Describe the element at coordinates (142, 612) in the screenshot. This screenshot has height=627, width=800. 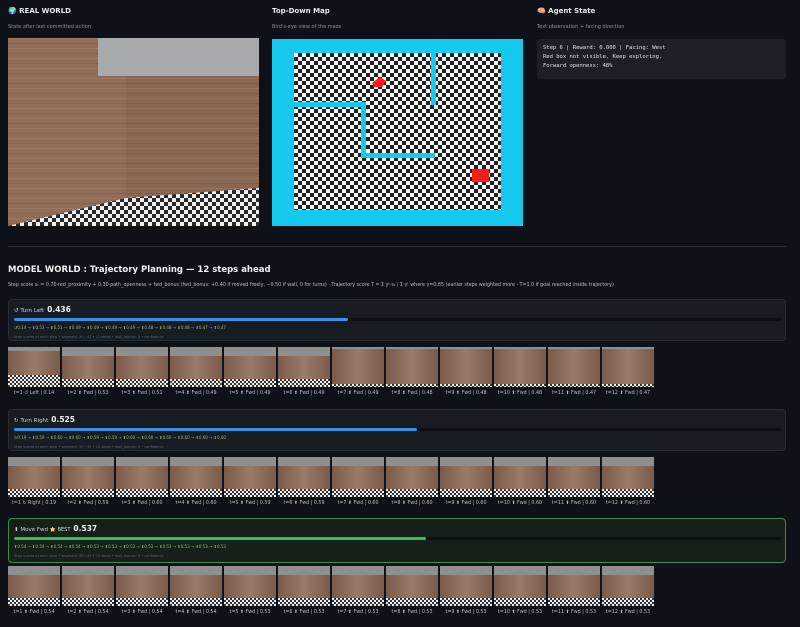
I see `trajectory-caption: t=3 ⬆ Fwd | 0.54` at that location.